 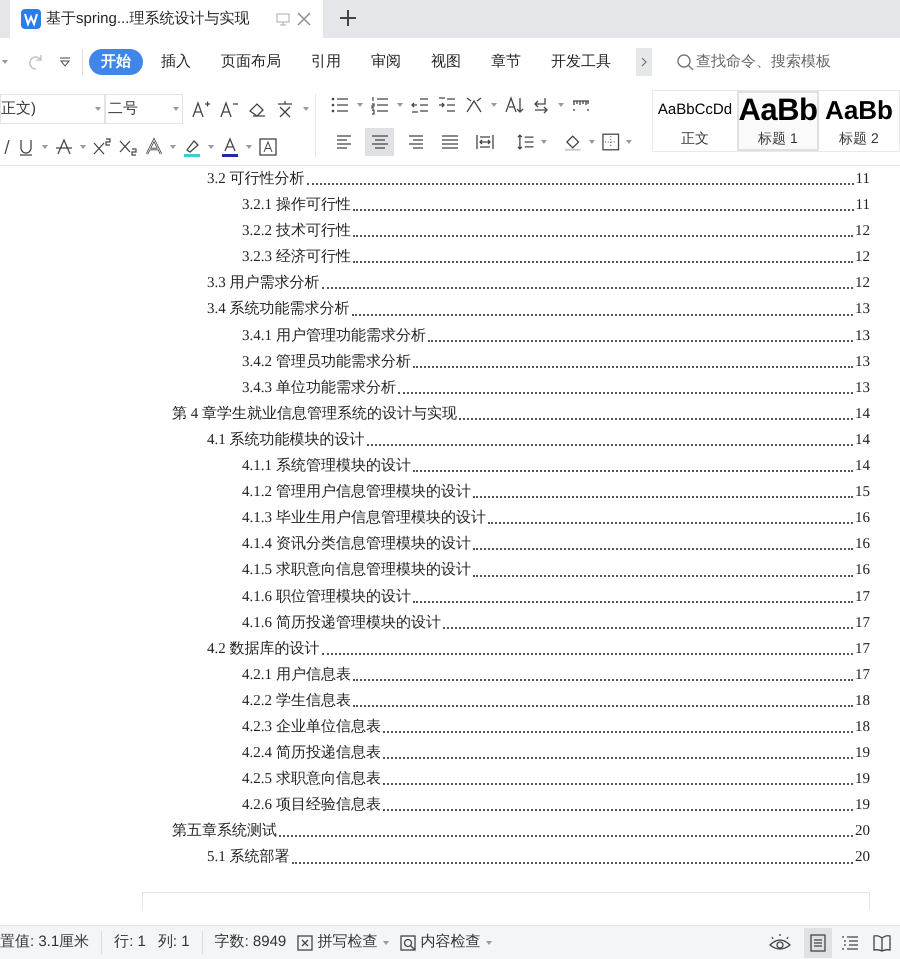 What do you see at coordinates (311, 753) in the screenshot?
I see `toc-entry: 4.2.4 简历投递信息表` at bounding box center [311, 753].